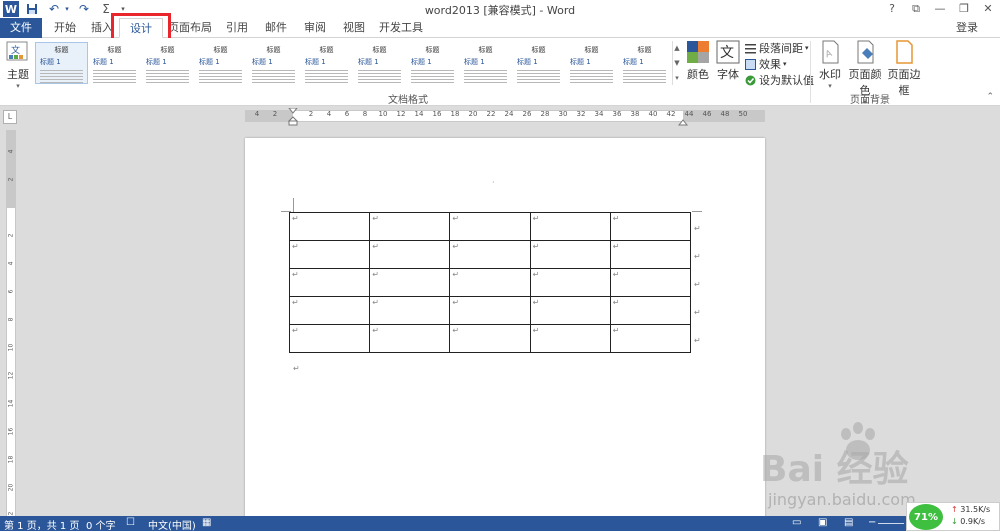  I want to click on effects-button: 效果 ▾, so click(766, 64).